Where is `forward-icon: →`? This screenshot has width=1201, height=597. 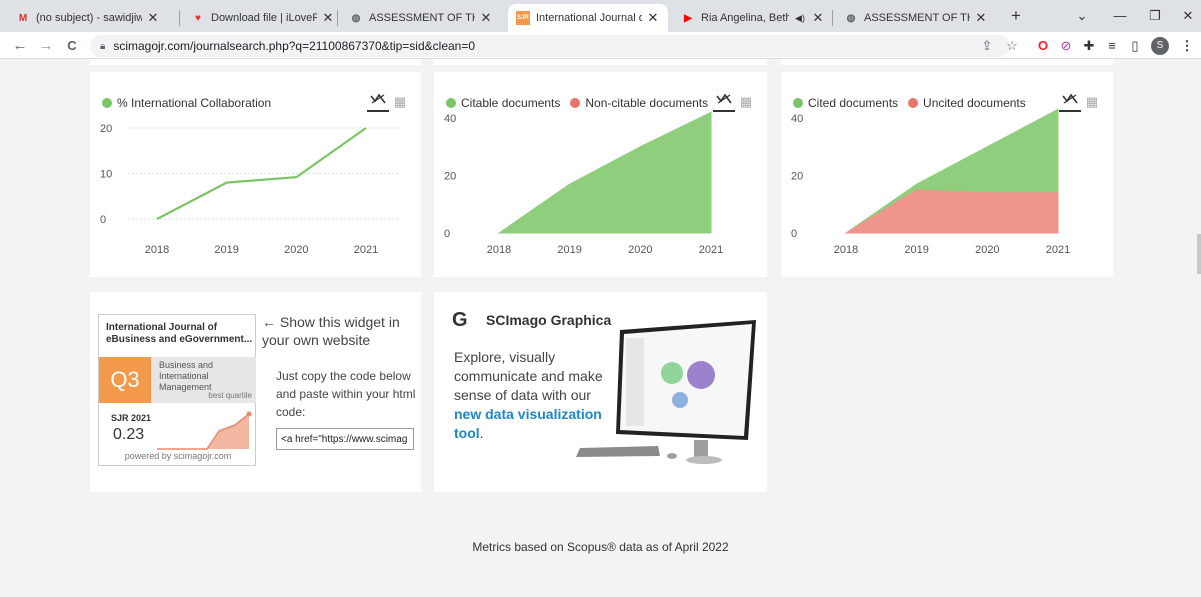 forward-icon: → is located at coordinates (46, 46).